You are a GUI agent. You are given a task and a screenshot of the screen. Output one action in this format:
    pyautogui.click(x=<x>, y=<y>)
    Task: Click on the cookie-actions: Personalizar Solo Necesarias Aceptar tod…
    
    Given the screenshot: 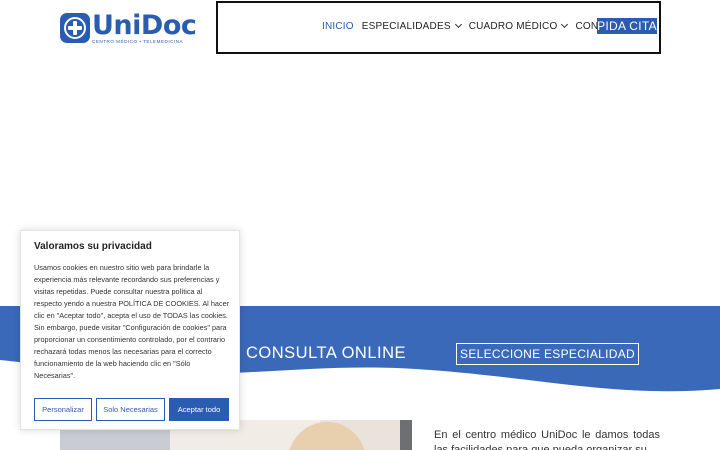 What is the action you would take?
    pyautogui.click(x=131, y=409)
    